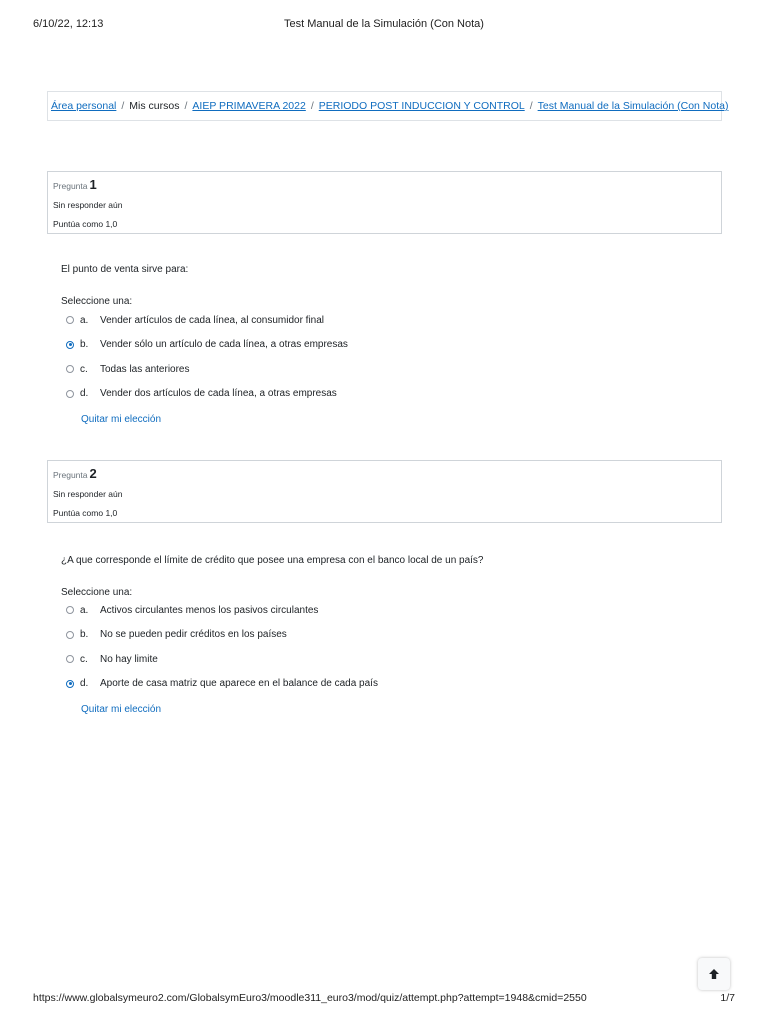 The image size is (768, 1024). What do you see at coordinates (93, 184) in the screenshot?
I see `question-number: 1` at bounding box center [93, 184].